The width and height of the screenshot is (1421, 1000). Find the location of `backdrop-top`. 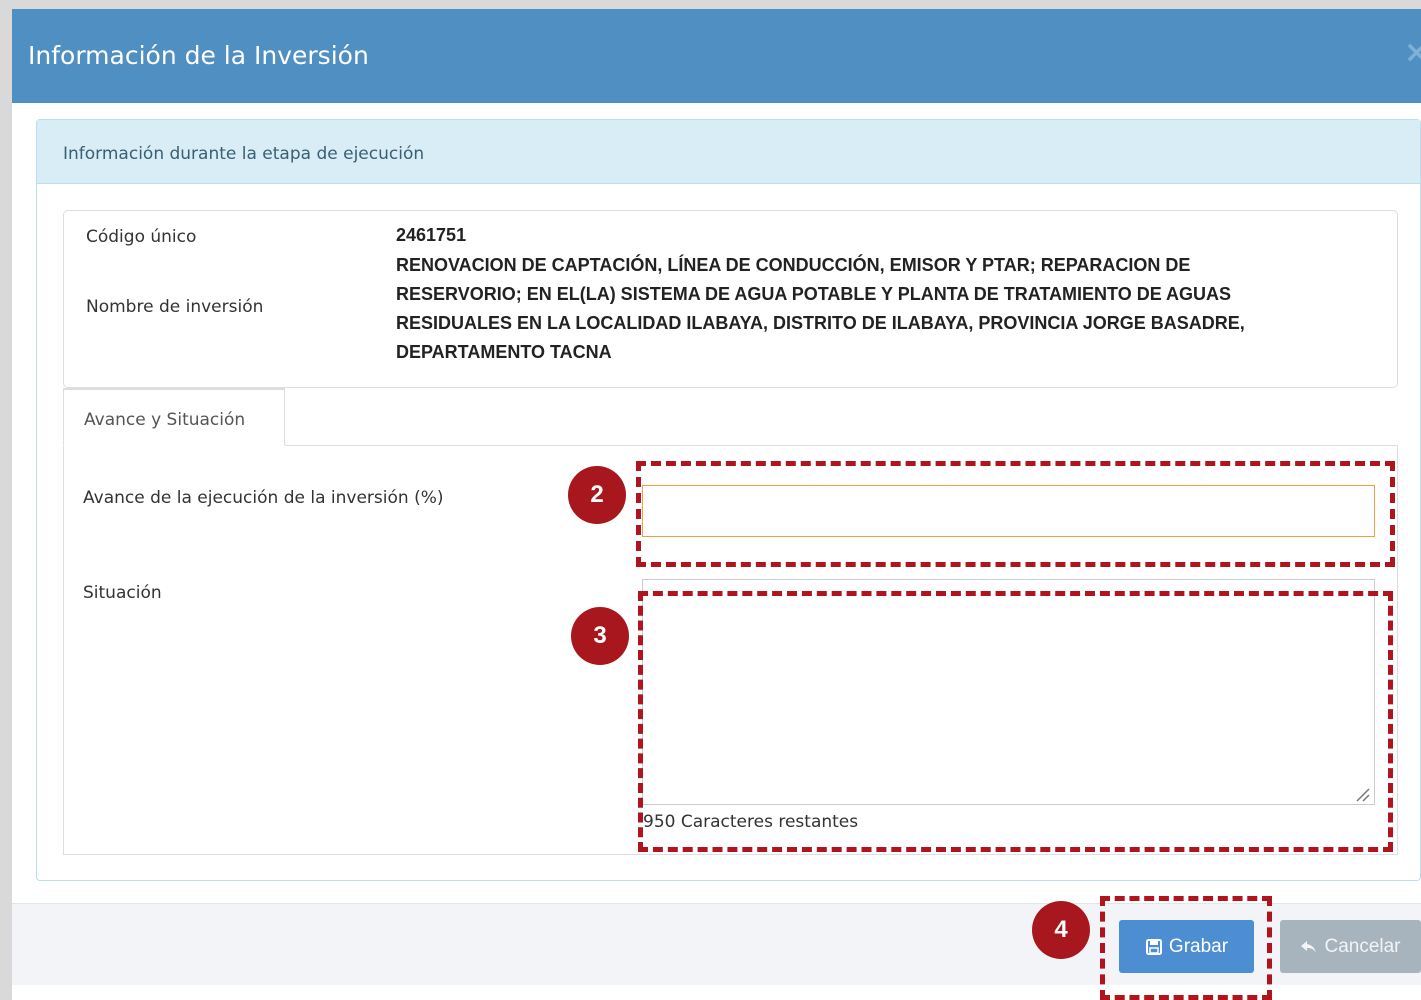

backdrop-top is located at coordinates (710, 4).